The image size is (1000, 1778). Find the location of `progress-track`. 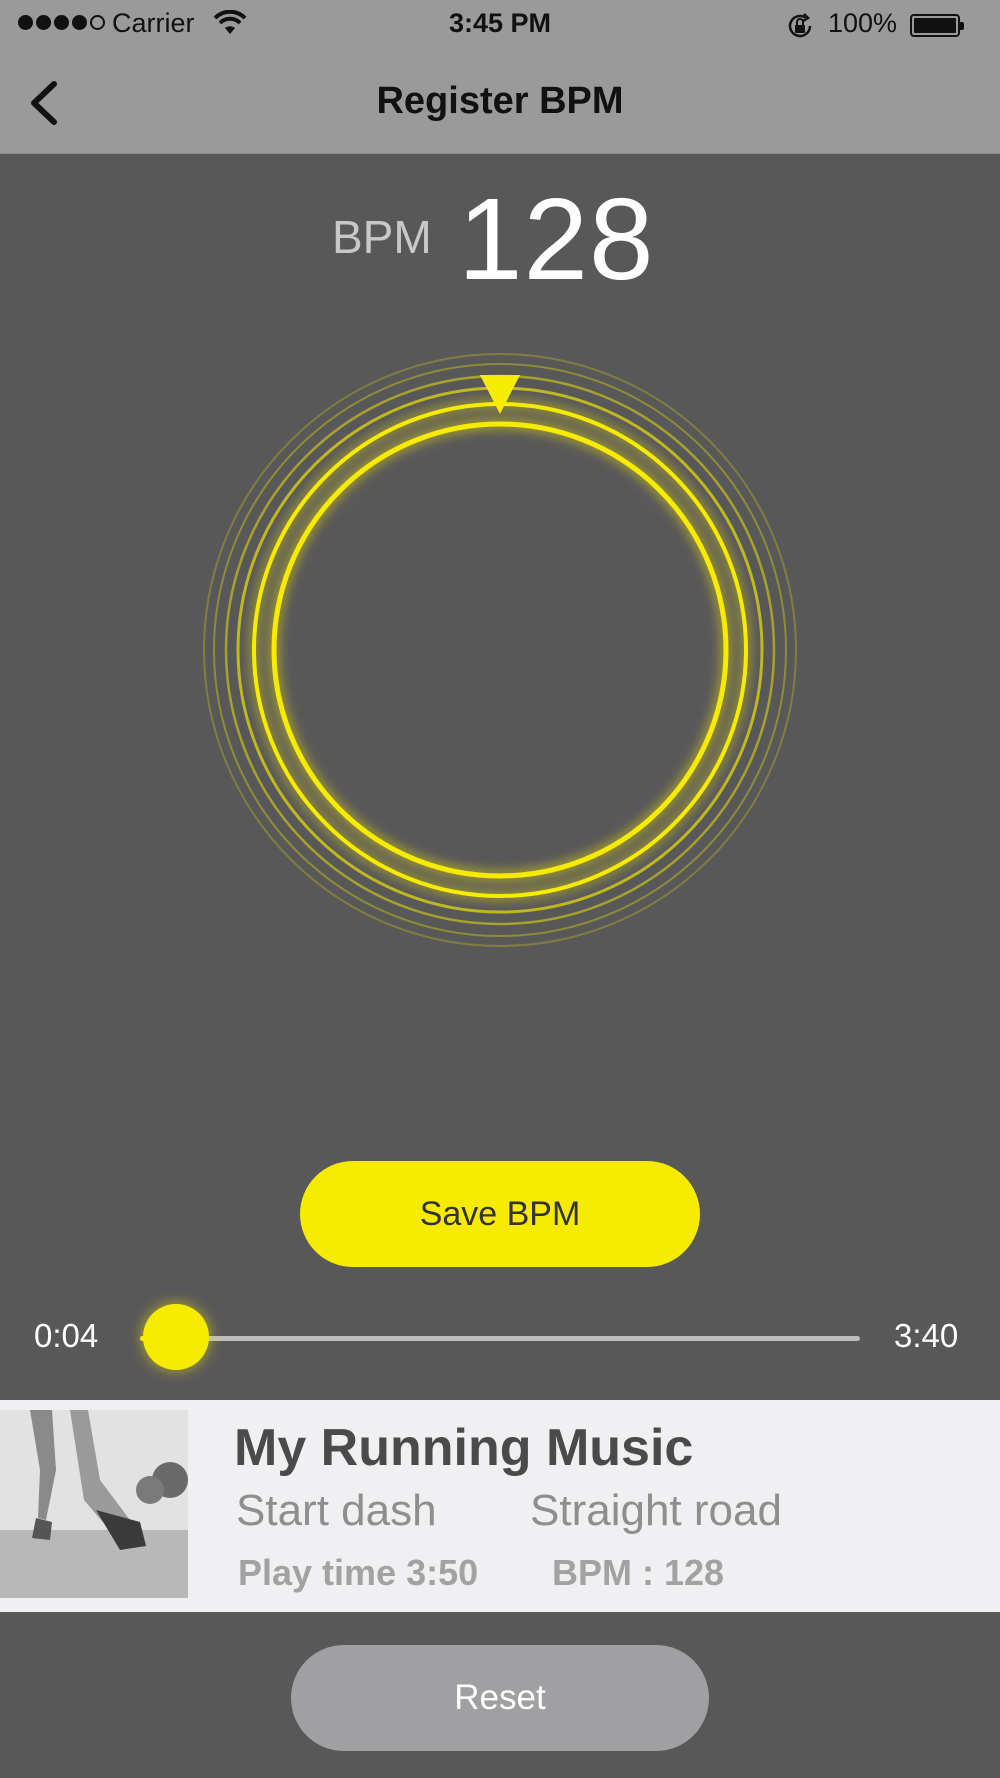

progress-track is located at coordinates (500, 1338).